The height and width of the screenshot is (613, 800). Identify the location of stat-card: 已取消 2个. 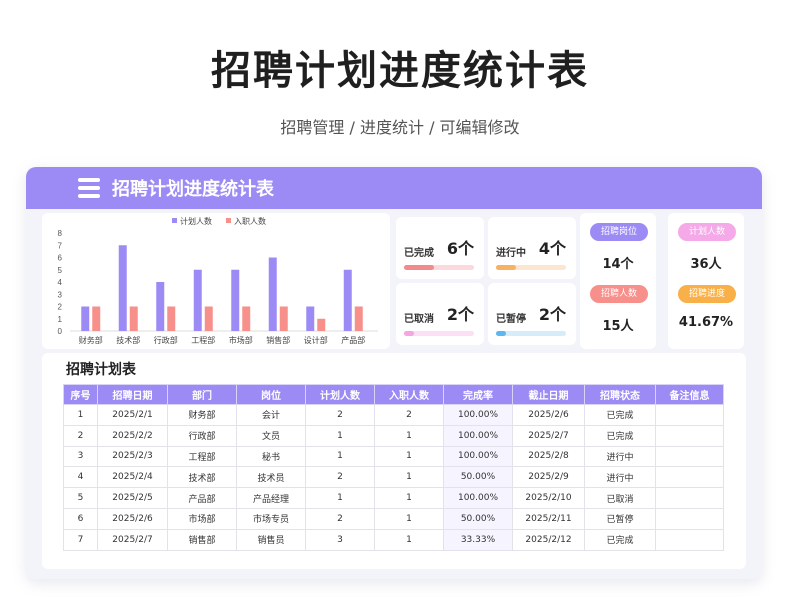
(440, 314).